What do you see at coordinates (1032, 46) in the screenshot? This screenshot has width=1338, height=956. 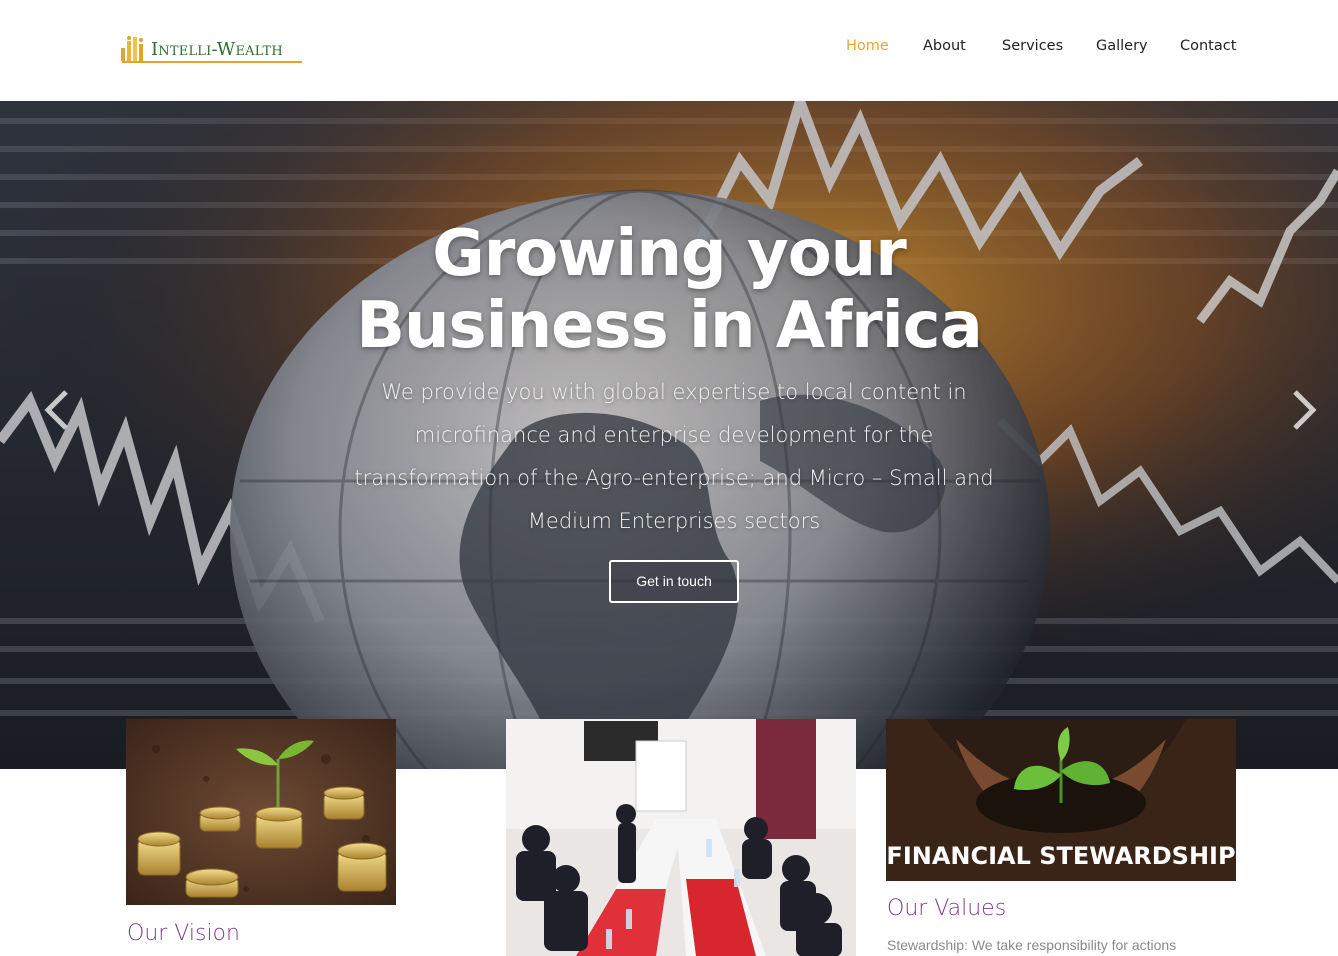 I see `nav-services: Services` at bounding box center [1032, 46].